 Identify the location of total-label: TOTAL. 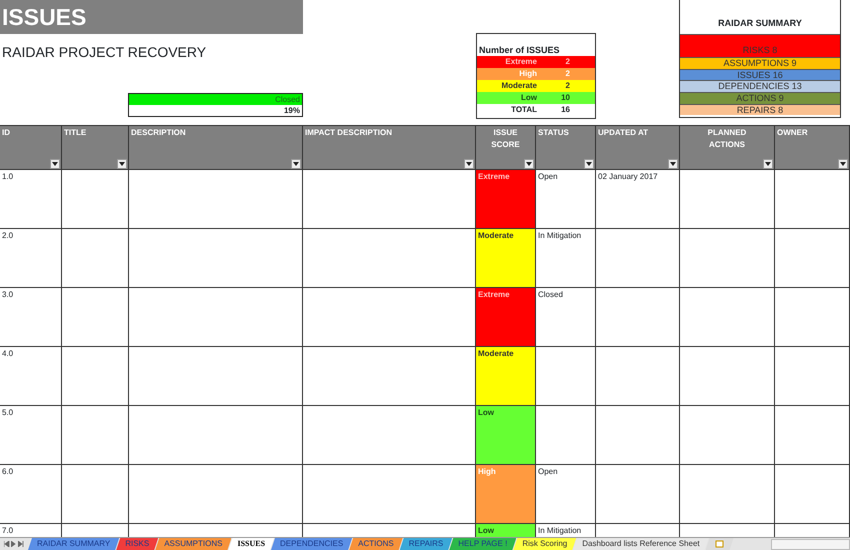
(523, 110).